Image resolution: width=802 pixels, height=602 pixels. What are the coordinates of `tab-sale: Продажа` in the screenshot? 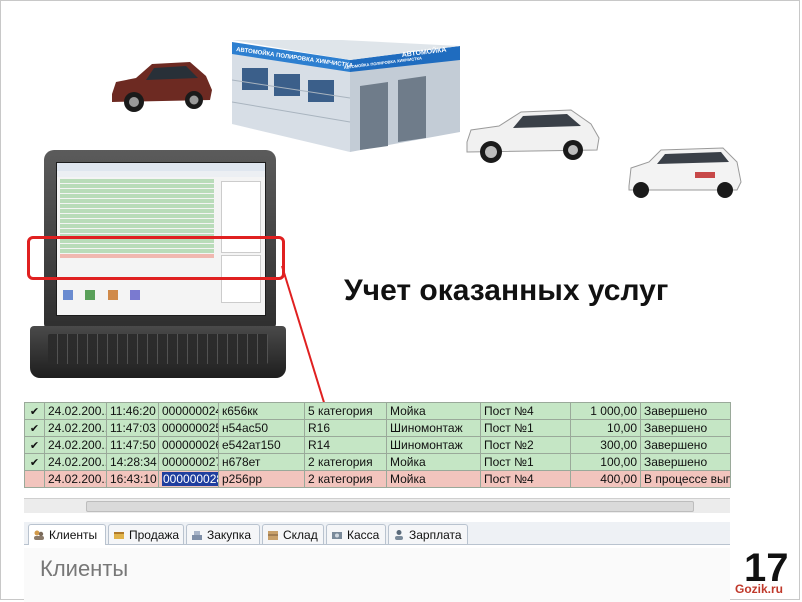 It's located at (146, 534).